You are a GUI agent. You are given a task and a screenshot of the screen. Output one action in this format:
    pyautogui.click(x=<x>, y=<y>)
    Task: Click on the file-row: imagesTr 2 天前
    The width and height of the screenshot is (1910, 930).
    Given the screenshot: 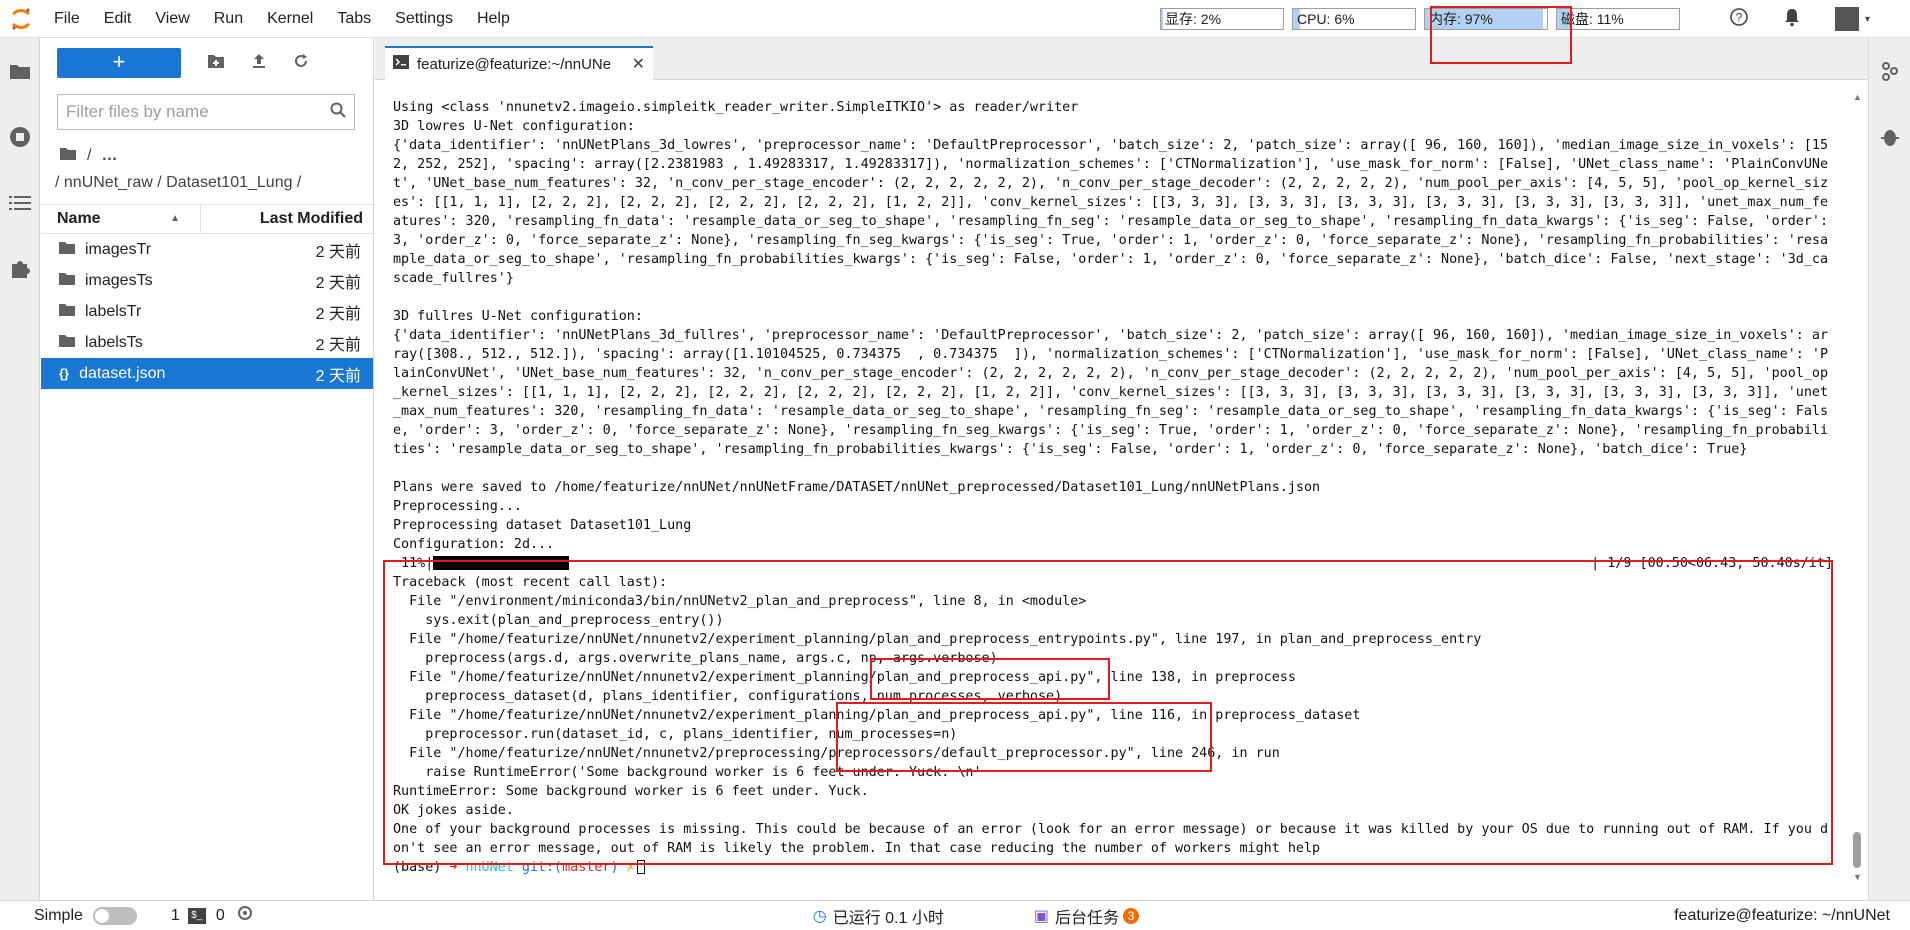 What is the action you would take?
    pyautogui.click(x=207, y=249)
    